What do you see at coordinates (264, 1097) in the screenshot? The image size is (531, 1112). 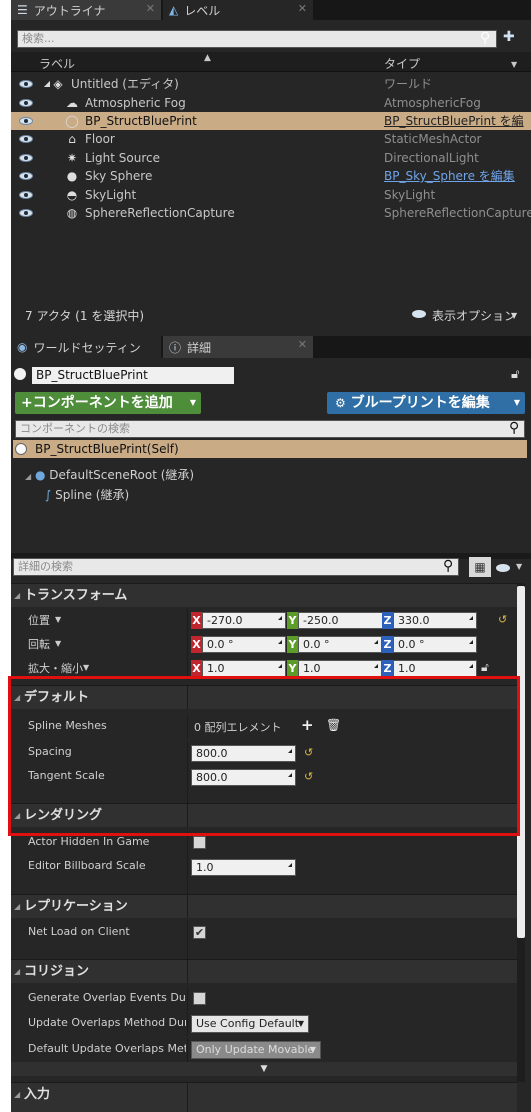 I see `section-input: ◢ 入力` at bounding box center [264, 1097].